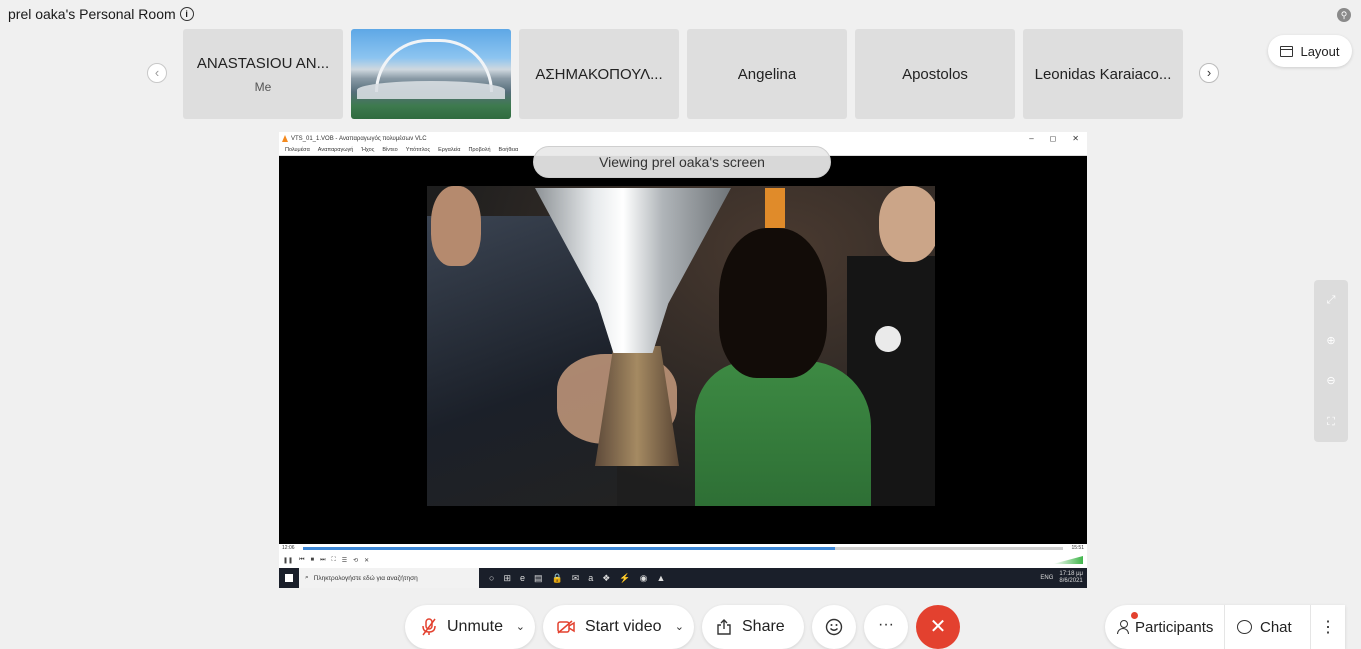  I want to click on seek-progress, so click(569, 548).